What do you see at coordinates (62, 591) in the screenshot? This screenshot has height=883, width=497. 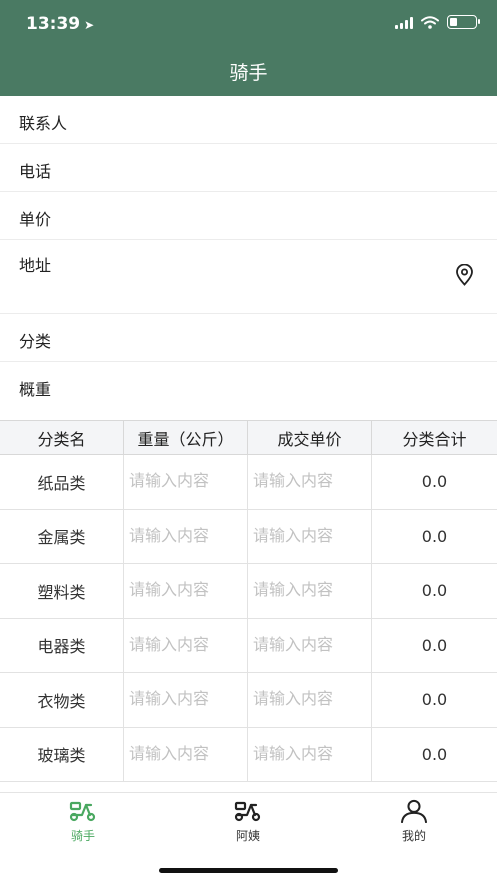 I see `category-name: 塑料类` at bounding box center [62, 591].